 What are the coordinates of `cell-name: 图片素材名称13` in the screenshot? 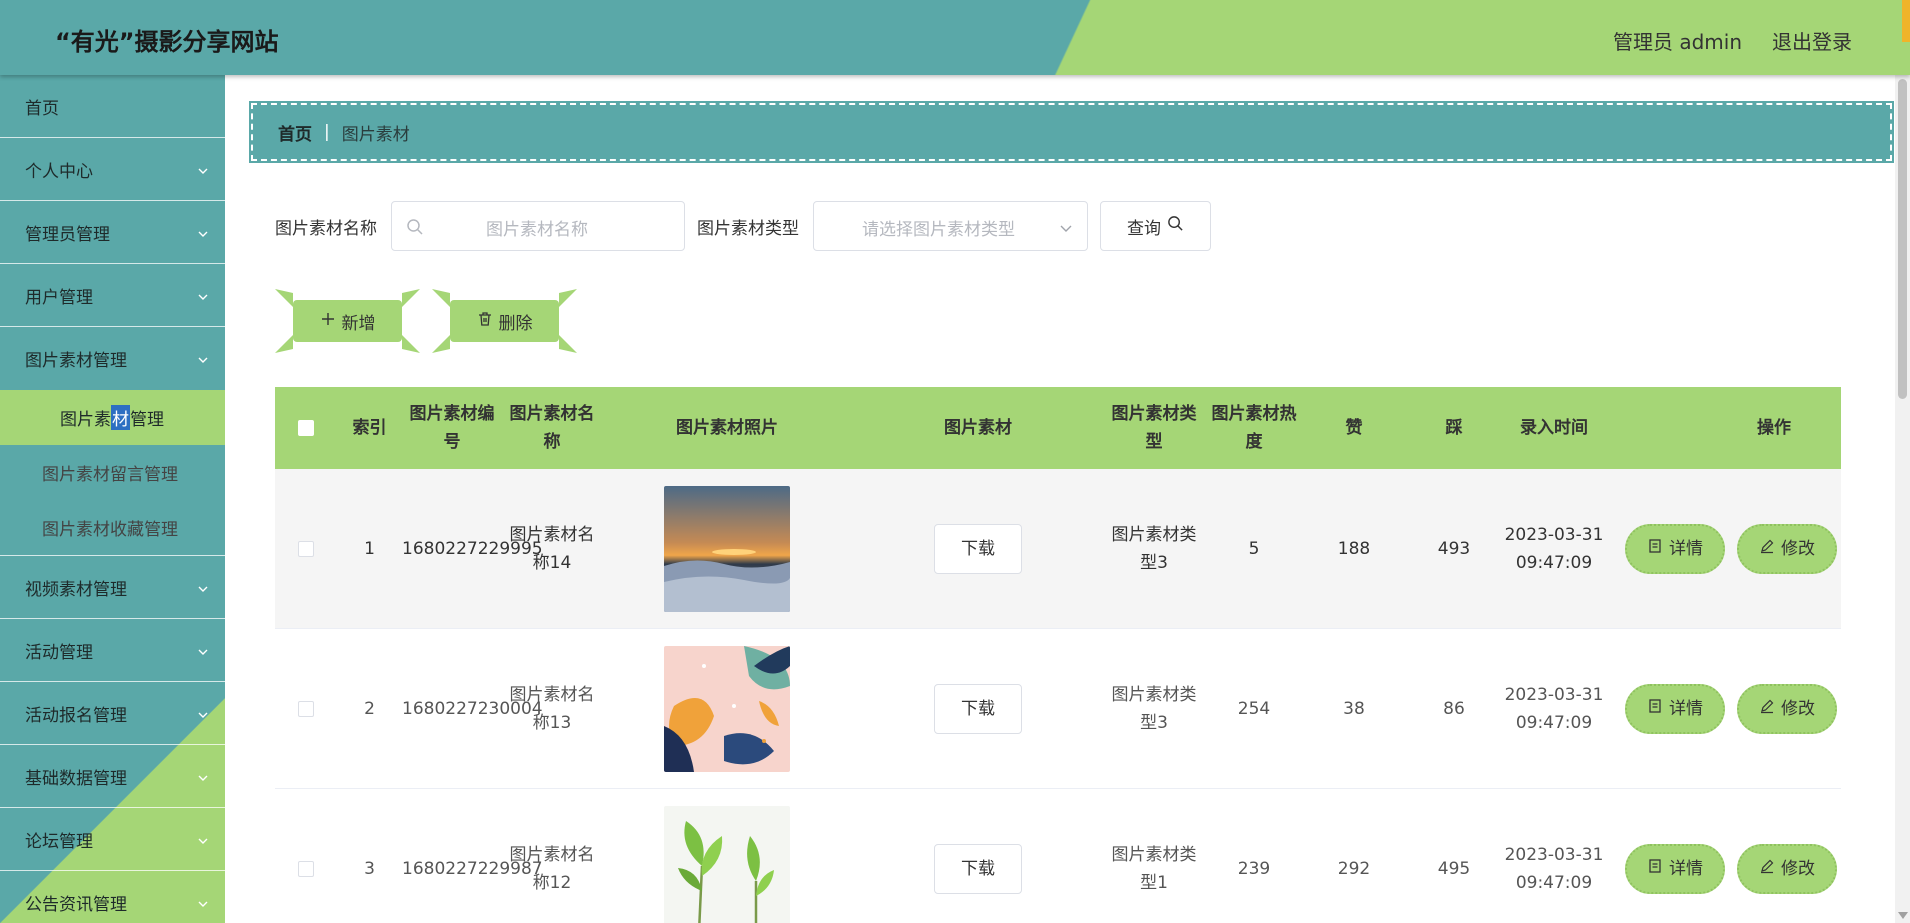 It's located at (552, 708).